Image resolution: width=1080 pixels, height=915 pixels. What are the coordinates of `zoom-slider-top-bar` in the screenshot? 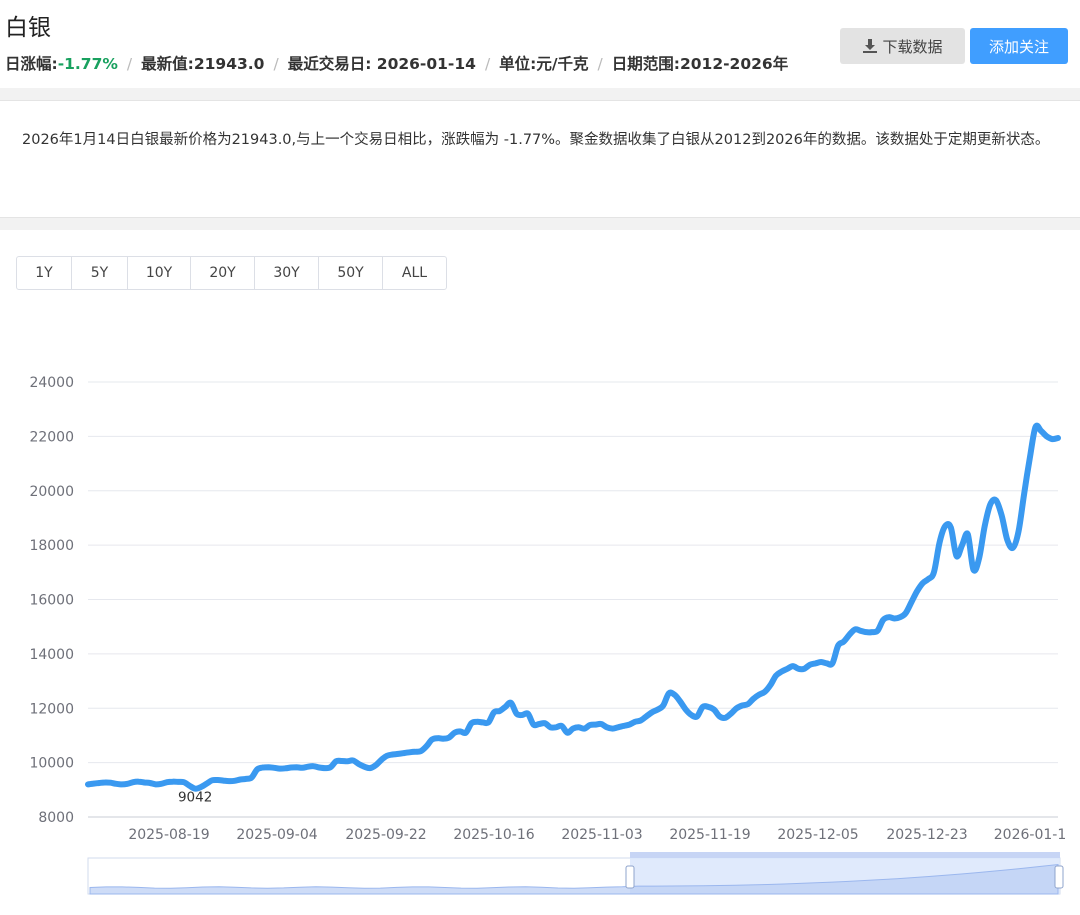 It's located at (845, 855).